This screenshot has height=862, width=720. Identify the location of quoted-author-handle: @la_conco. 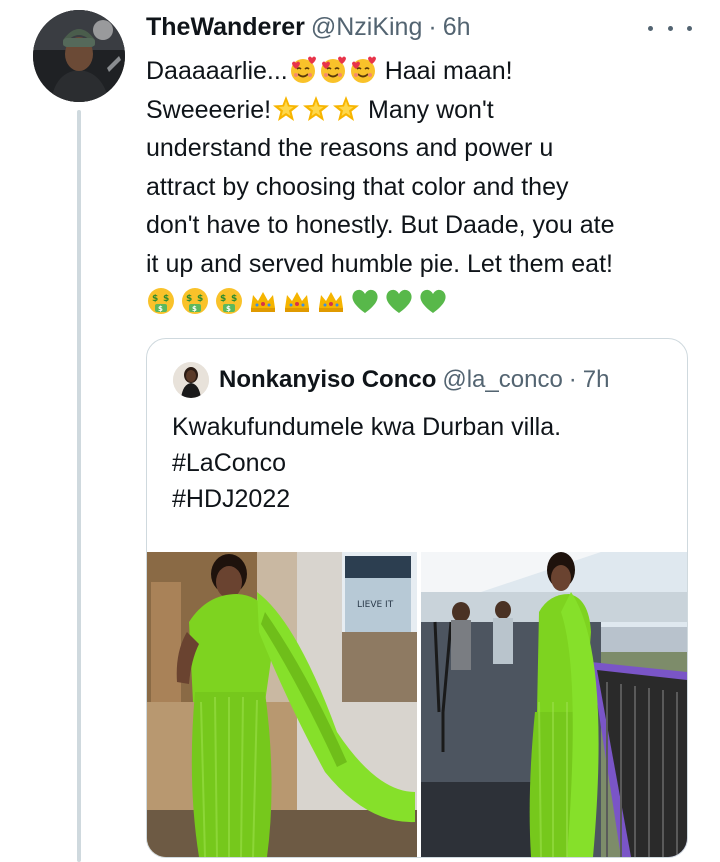
(502, 380).